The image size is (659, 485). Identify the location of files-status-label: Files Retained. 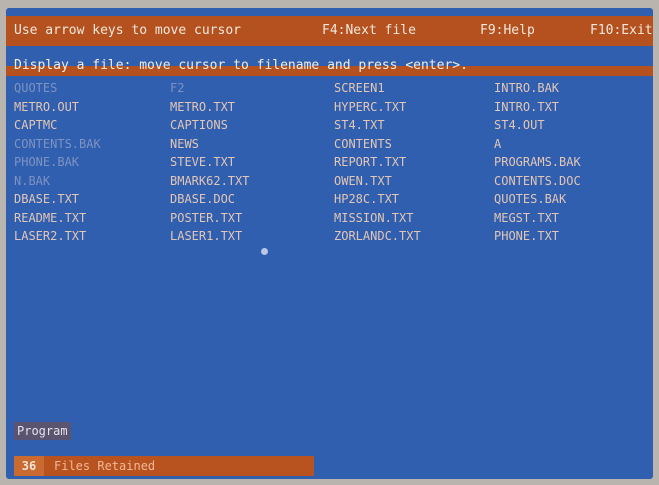
(105, 466).